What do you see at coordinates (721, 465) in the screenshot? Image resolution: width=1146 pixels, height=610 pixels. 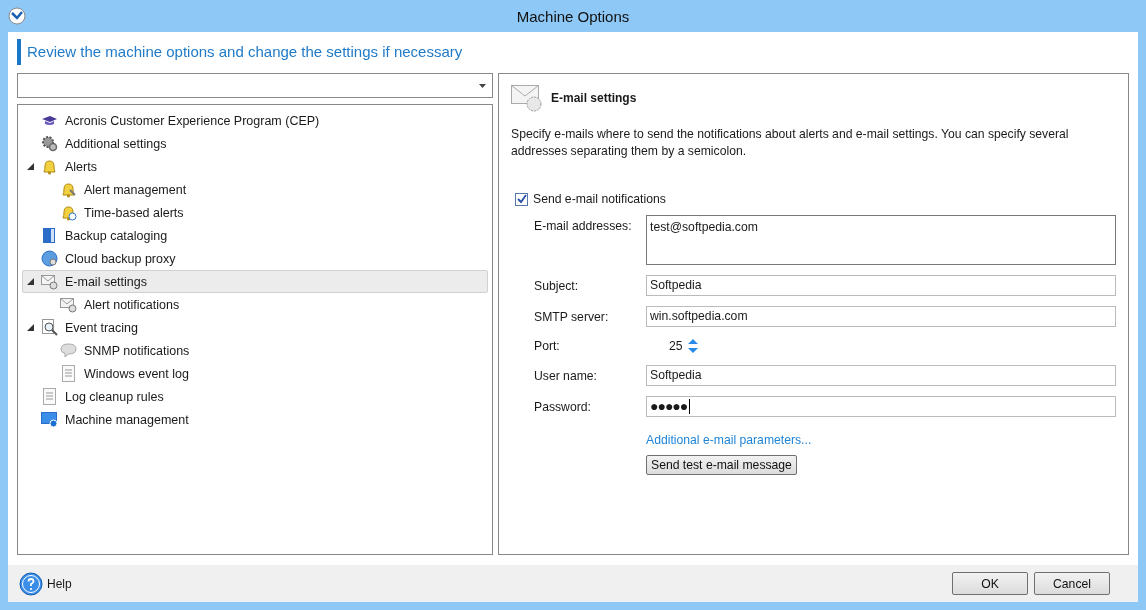 I see `send-test-button: Send test e-mail message` at bounding box center [721, 465].